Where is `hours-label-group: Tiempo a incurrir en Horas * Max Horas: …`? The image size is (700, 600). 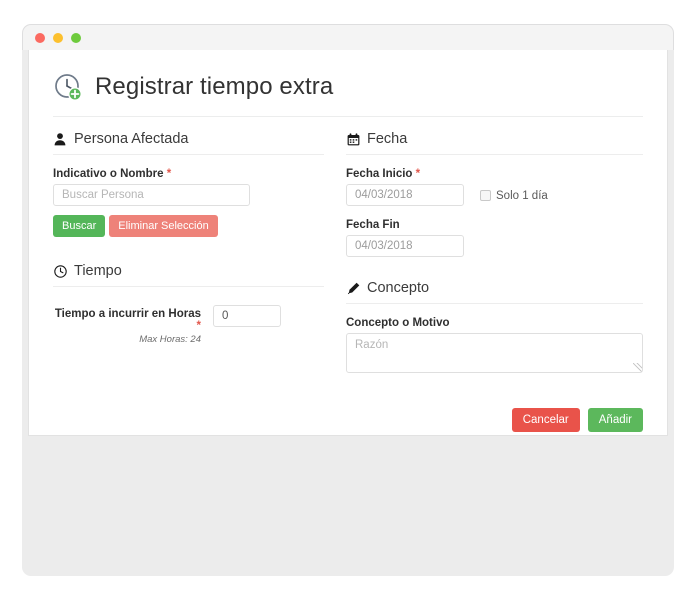 hours-label-group: Tiempo a incurrir en Horas * Max Horas: … is located at coordinates (133, 325).